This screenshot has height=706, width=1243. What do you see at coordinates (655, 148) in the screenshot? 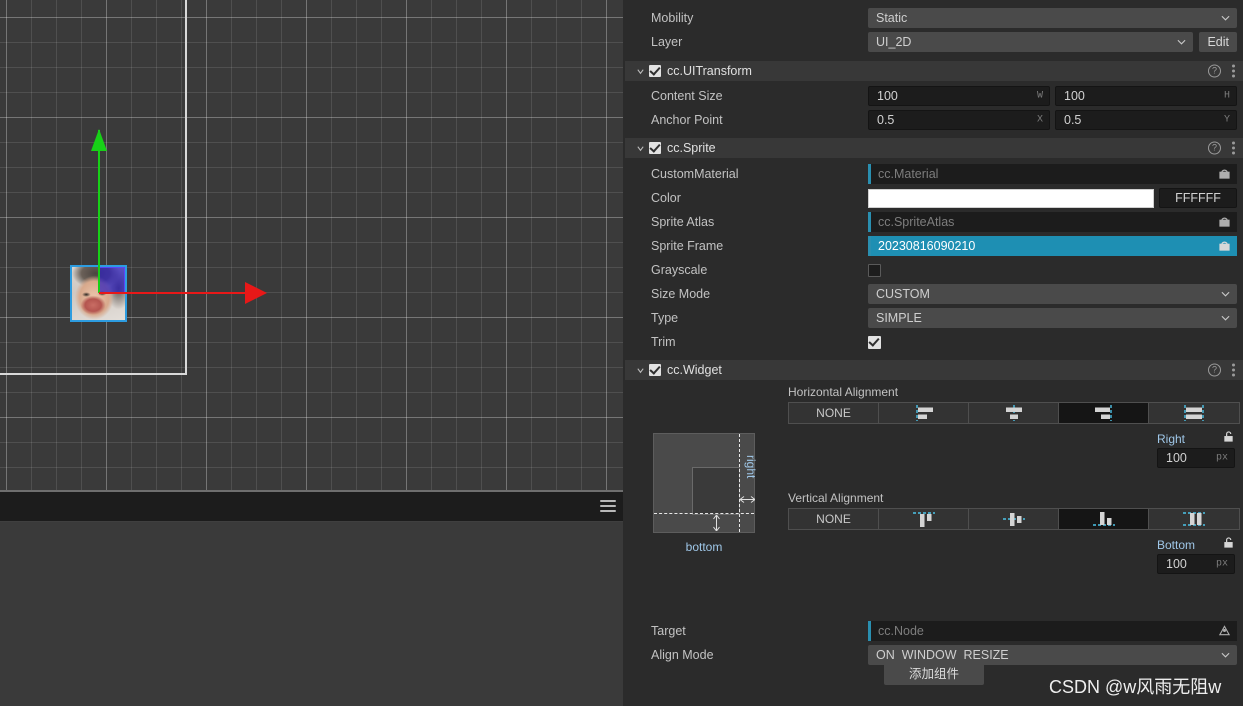
I see `sprite-enabled-checkbox` at bounding box center [655, 148].